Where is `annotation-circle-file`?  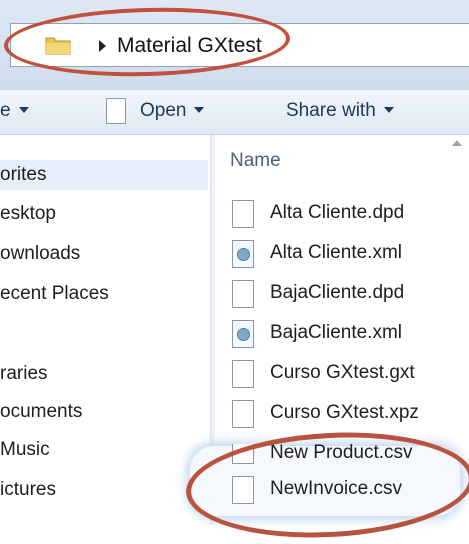 annotation-circle-file is located at coordinates (326, 484).